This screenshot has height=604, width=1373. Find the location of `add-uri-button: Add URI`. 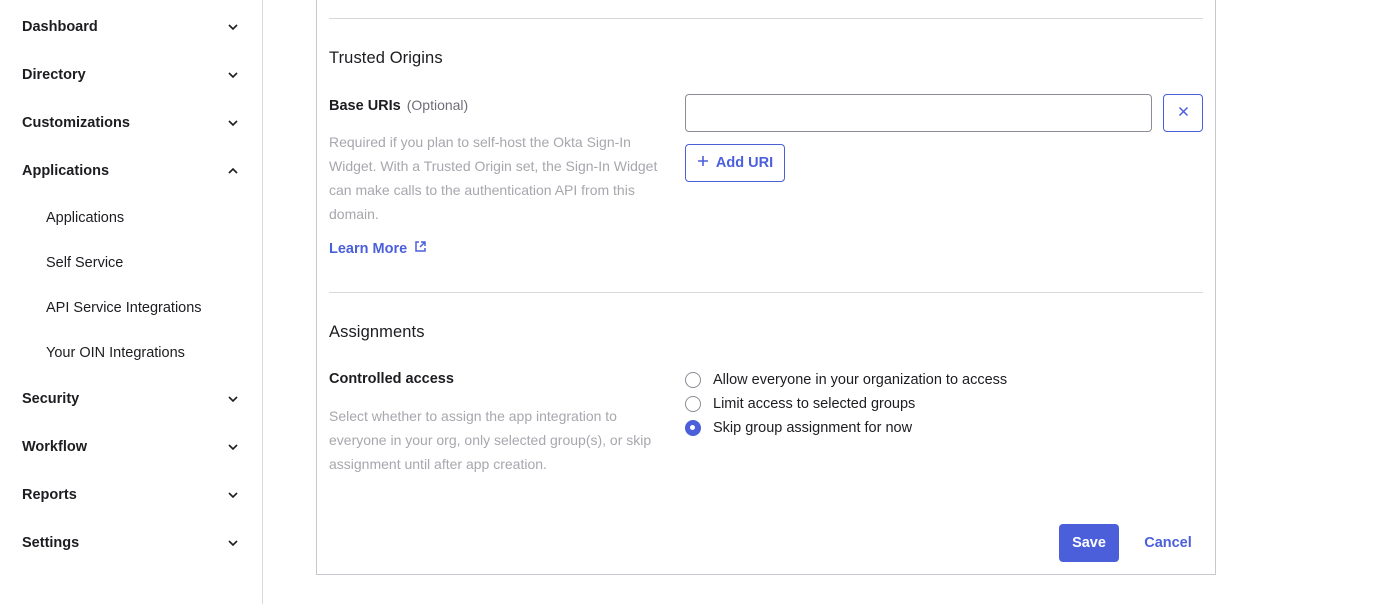

add-uri-button: Add URI is located at coordinates (735, 163).